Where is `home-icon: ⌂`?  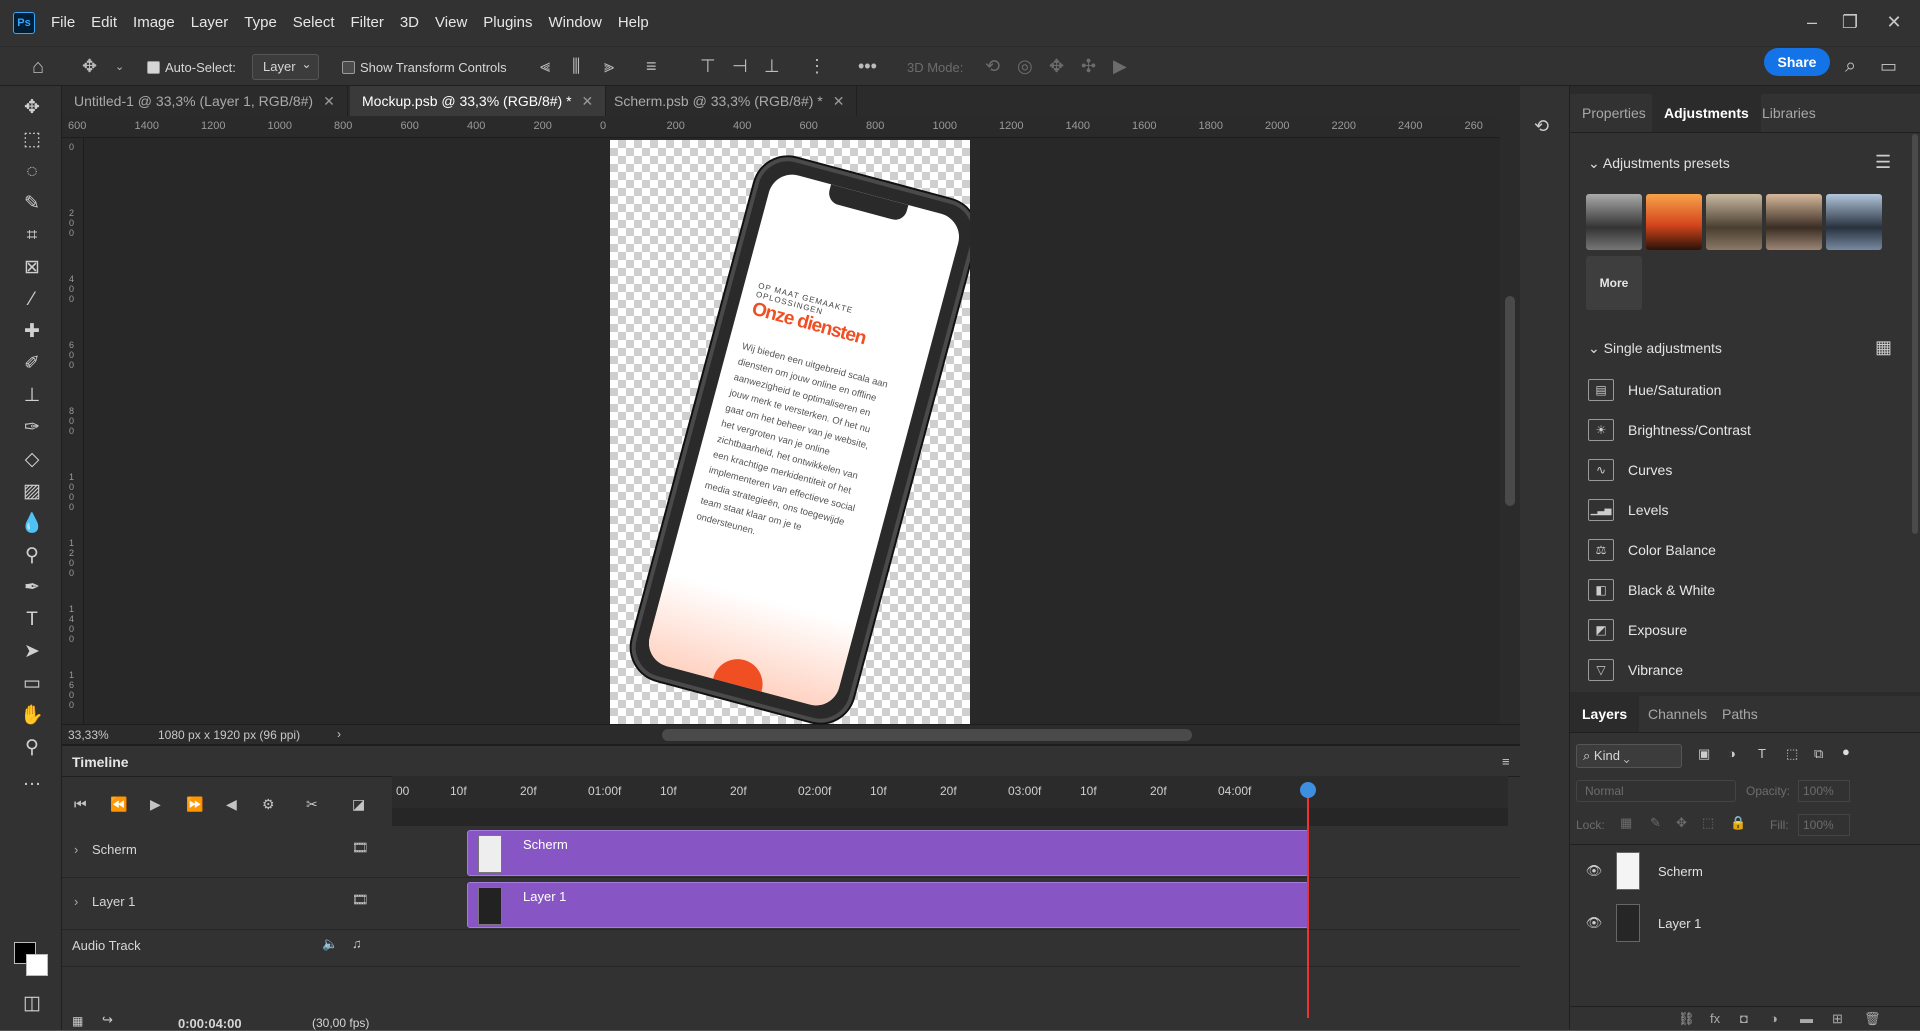 home-icon: ⌂ is located at coordinates (38, 67).